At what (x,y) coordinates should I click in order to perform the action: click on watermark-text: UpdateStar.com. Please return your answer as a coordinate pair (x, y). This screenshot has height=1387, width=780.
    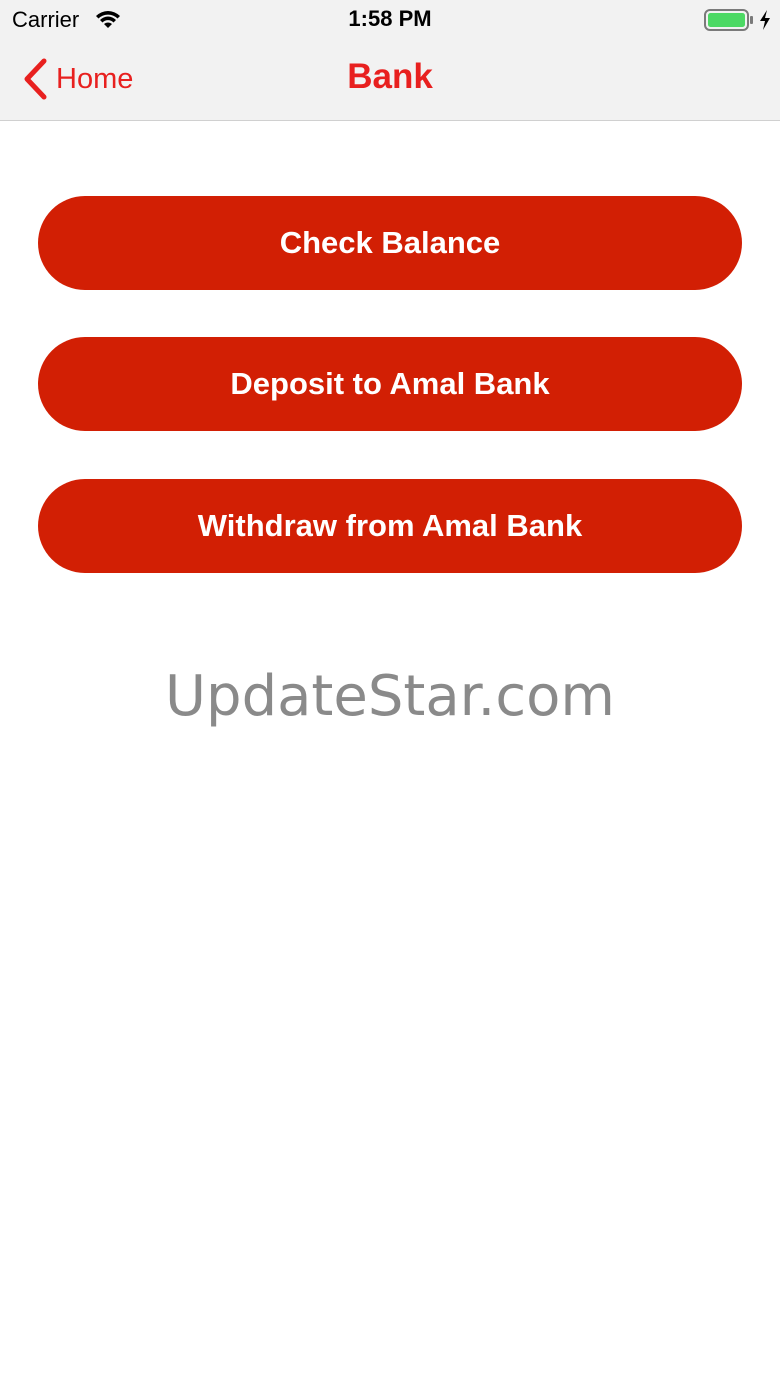
    Looking at the image, I should click on (390, 696).